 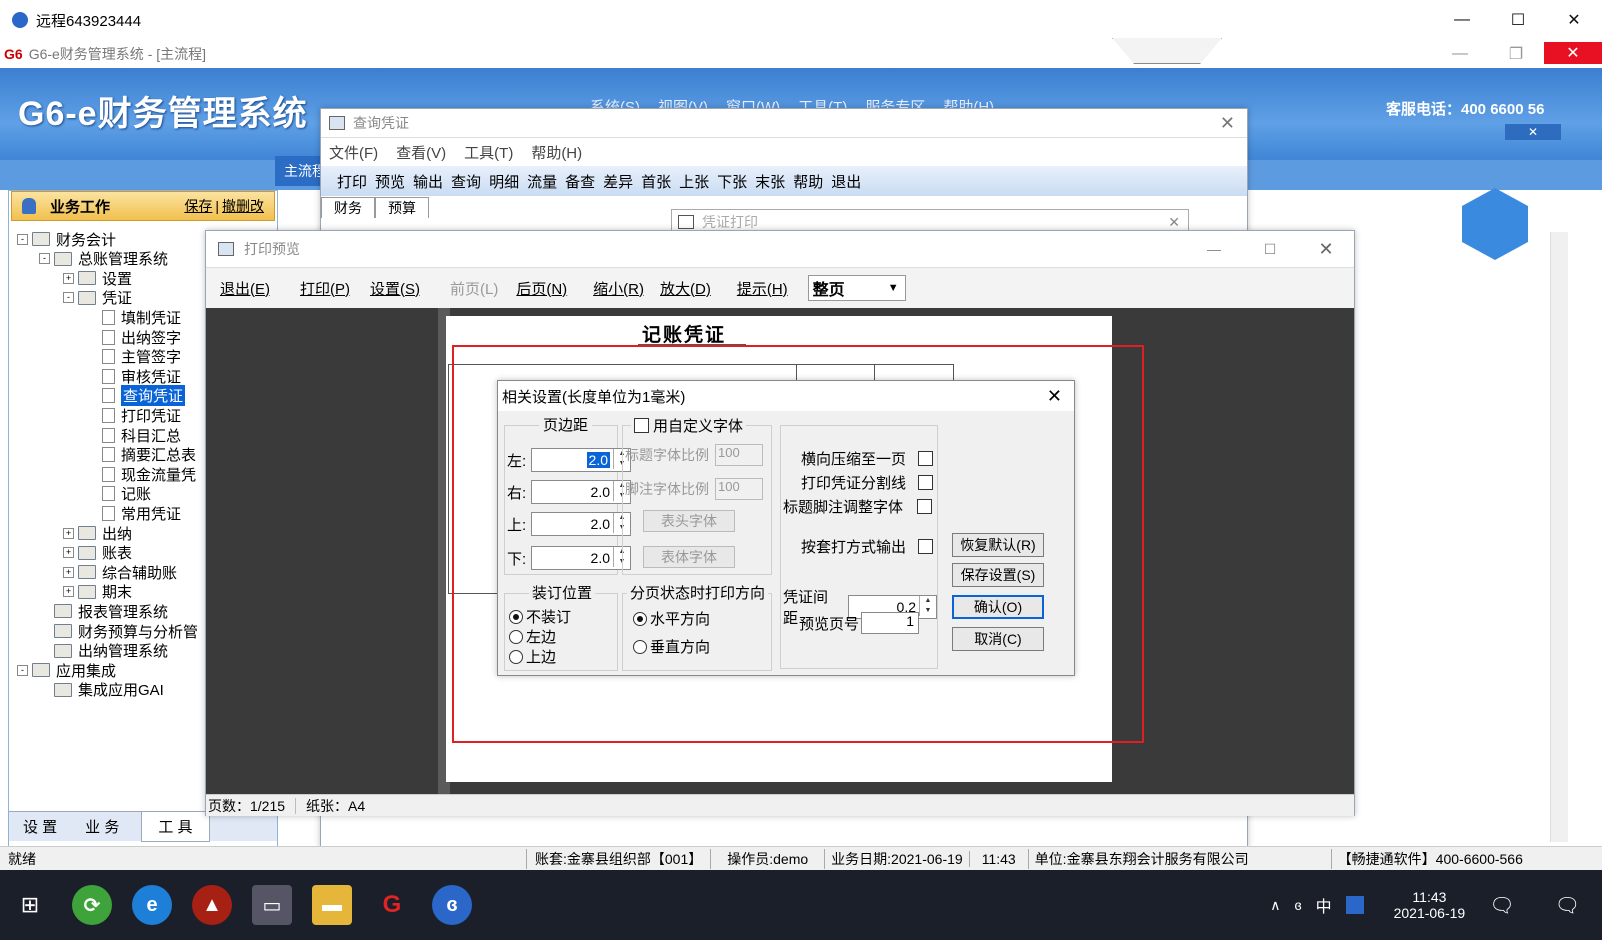 What do you see at coordinates (867, 546) in the screenshot?
I see `option-row-4: 按套打方式输出` at bounding box center [867, 546].